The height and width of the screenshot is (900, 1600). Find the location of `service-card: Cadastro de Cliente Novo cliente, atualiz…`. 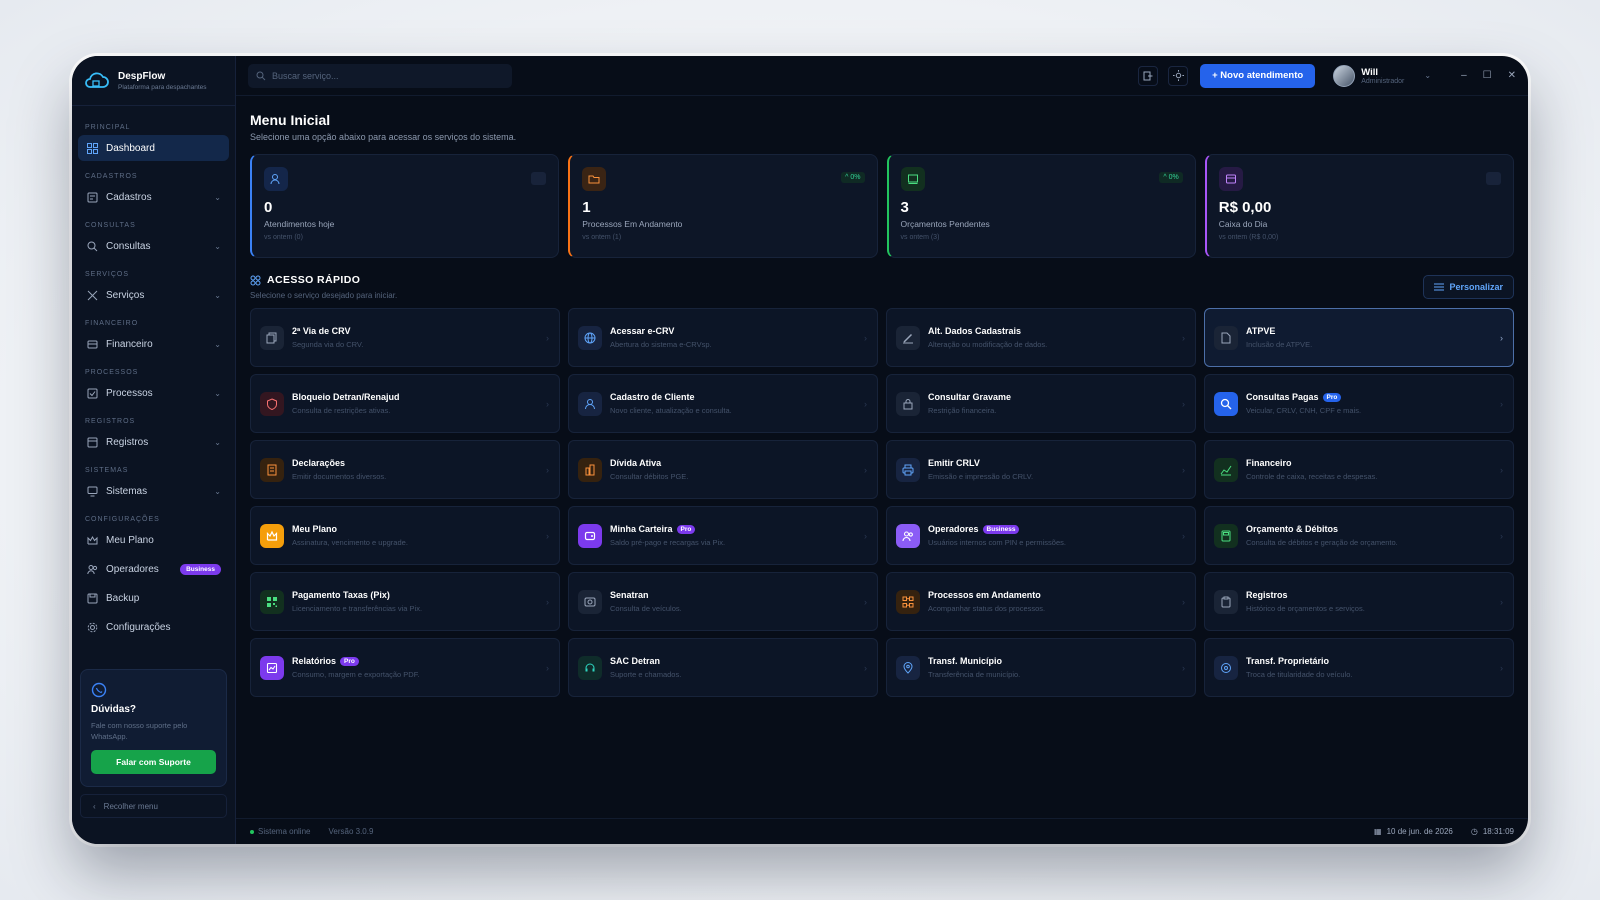

service-card: Cadastro de Cliente Novo cliente, atualiz… is located at coordinates (723, 403).